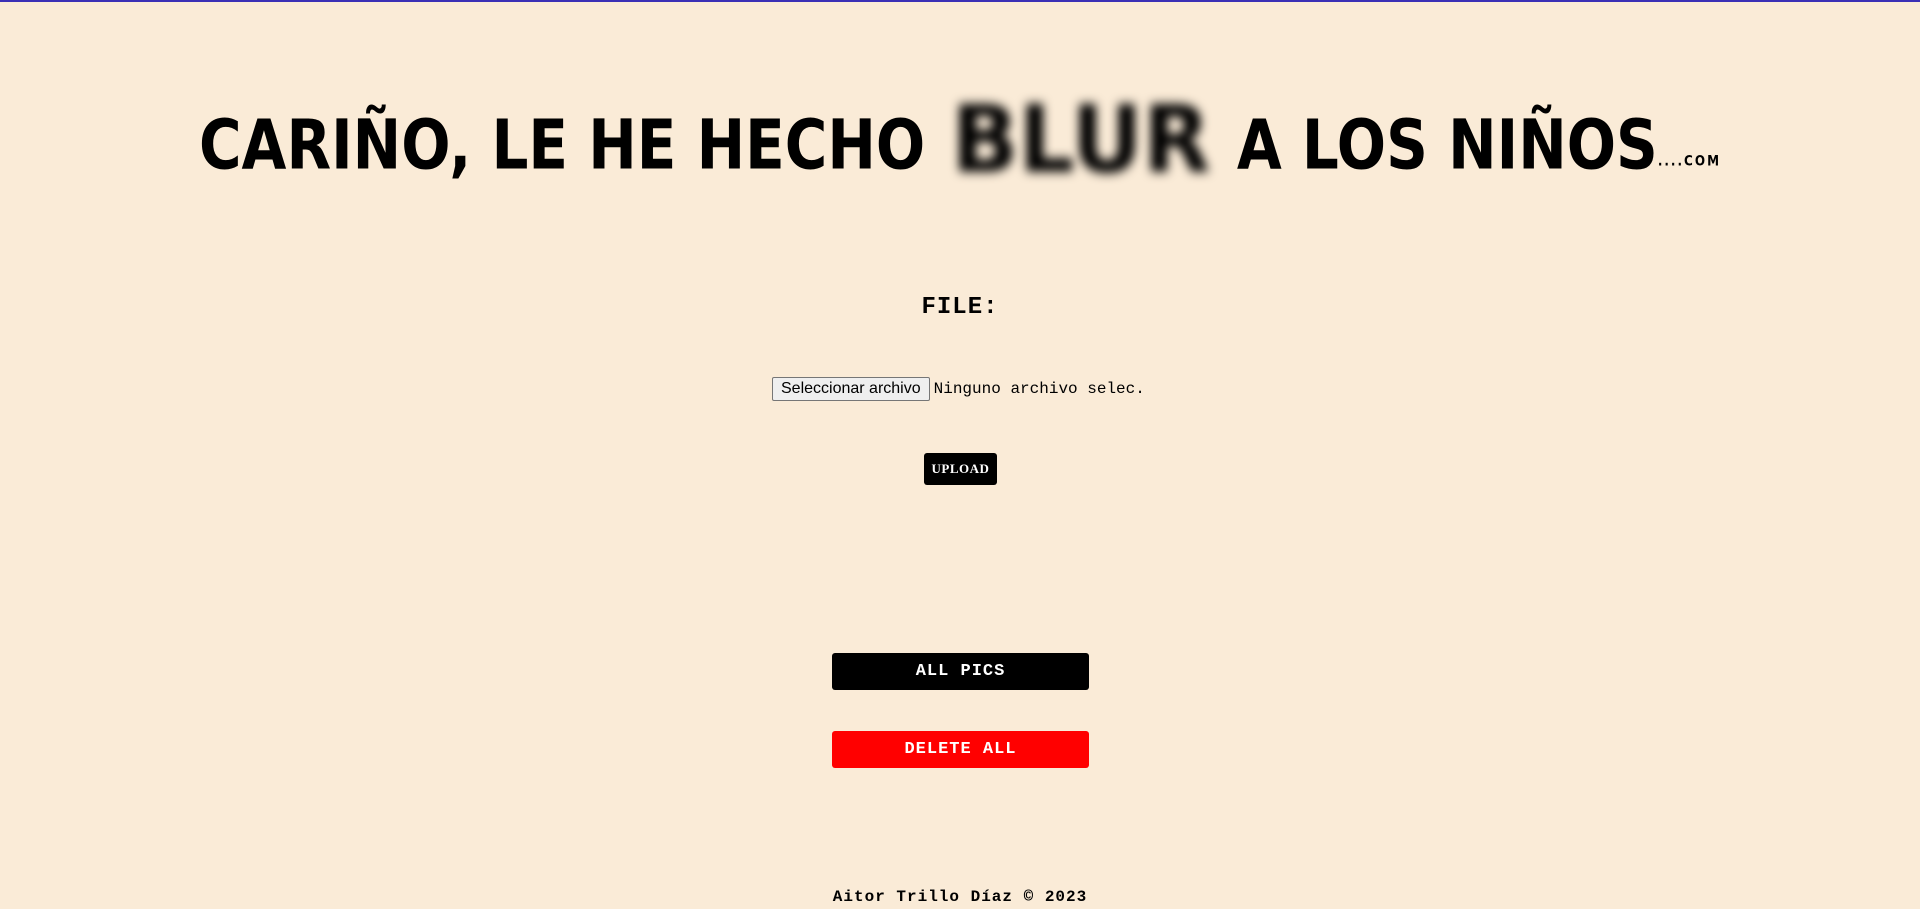 The height and width of the screenshot is (909, 1920). Describe the element at coordinates (1039, 389) in the screenshot. I see `file-status-text: Ninguno archivo selec.` at that location.